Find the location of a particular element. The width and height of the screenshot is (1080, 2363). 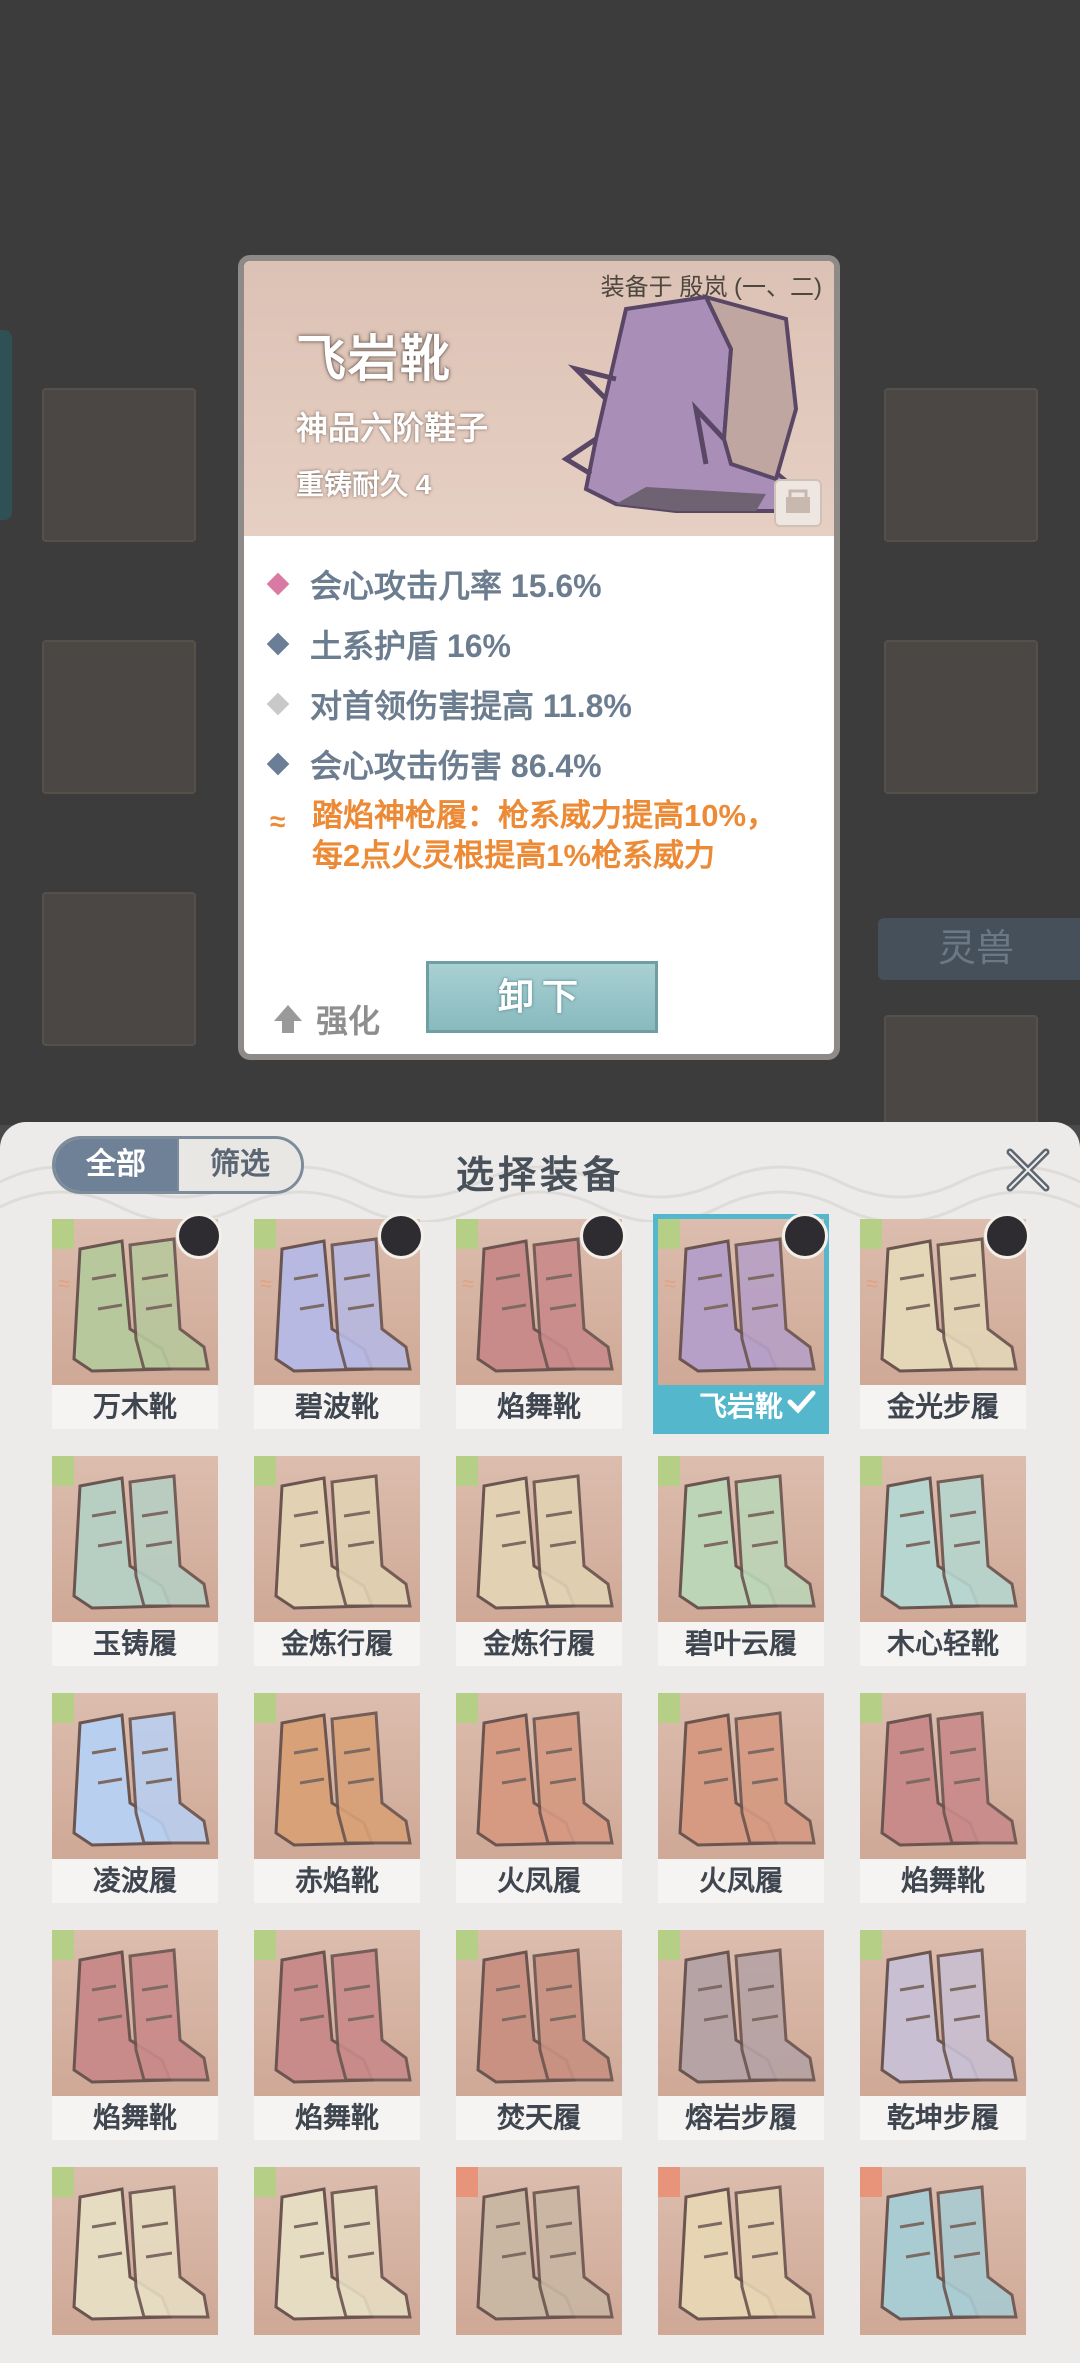

equipment-slot: ≈ 飞岩靴 is located at coordinates (741, 1323).